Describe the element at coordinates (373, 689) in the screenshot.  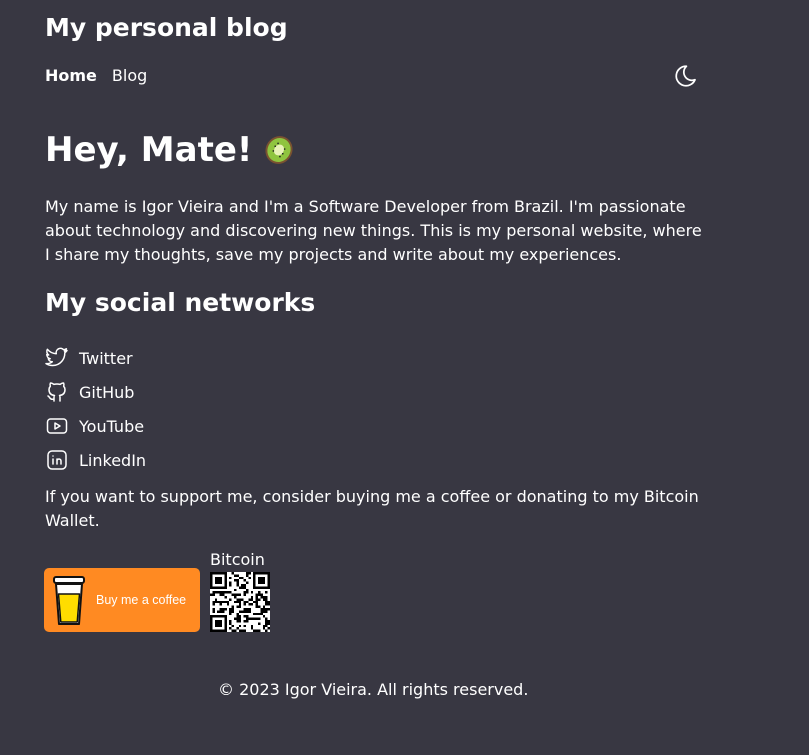
I see `footer-copyright: © 2023 Igor Vieira. All rights reserved.` at that location.